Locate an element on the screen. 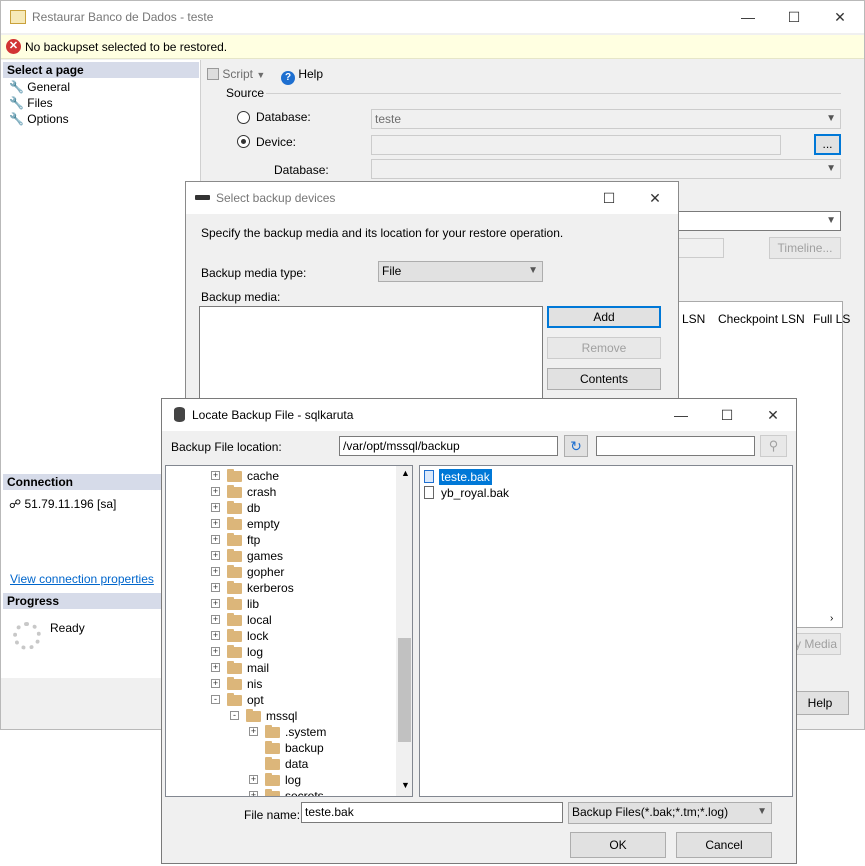 Image resolution: width=865 pixels, height=866 pixels. refresh-icon: ↻ is located at coordinates (576, 446).